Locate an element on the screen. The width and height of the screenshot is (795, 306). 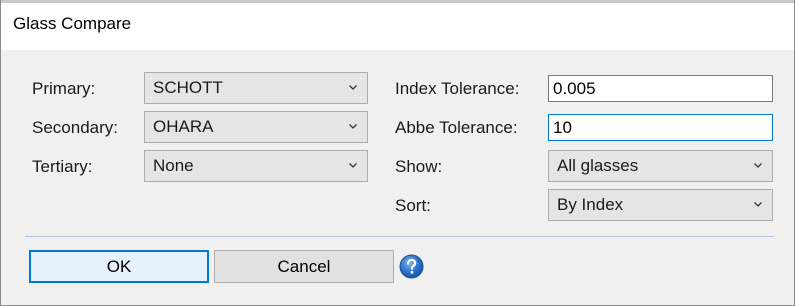
show-label: Show: is located at coordinates (419, 166).